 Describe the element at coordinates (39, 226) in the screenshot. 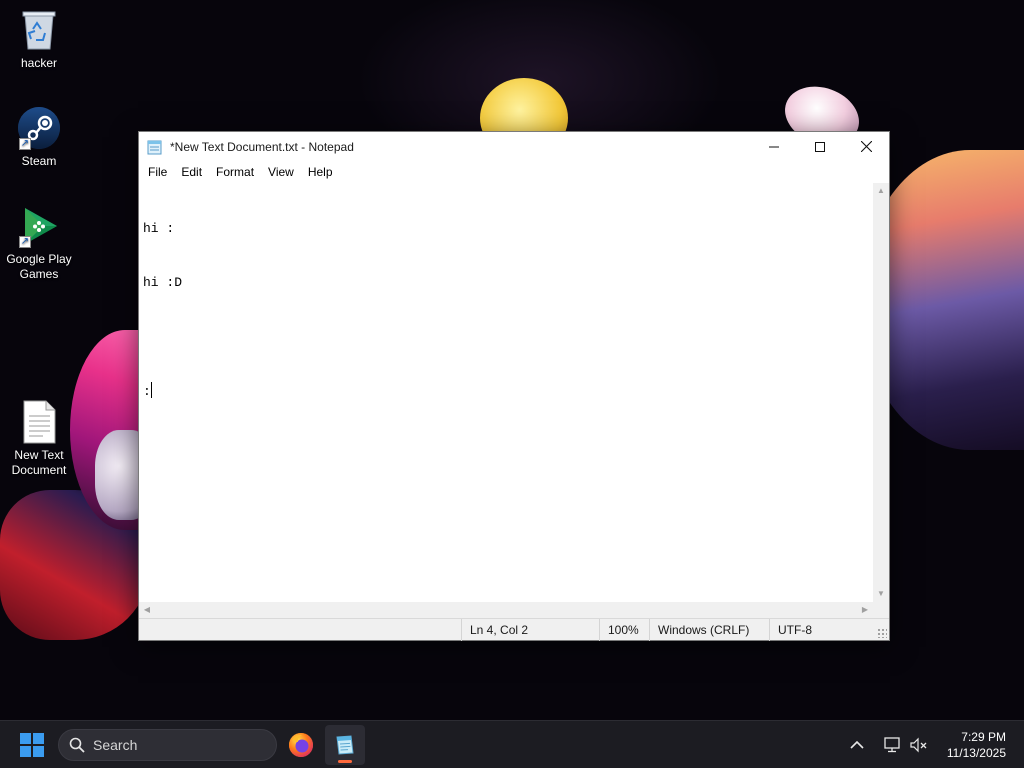

I see `google-play-games-icon: ↗` at that location.